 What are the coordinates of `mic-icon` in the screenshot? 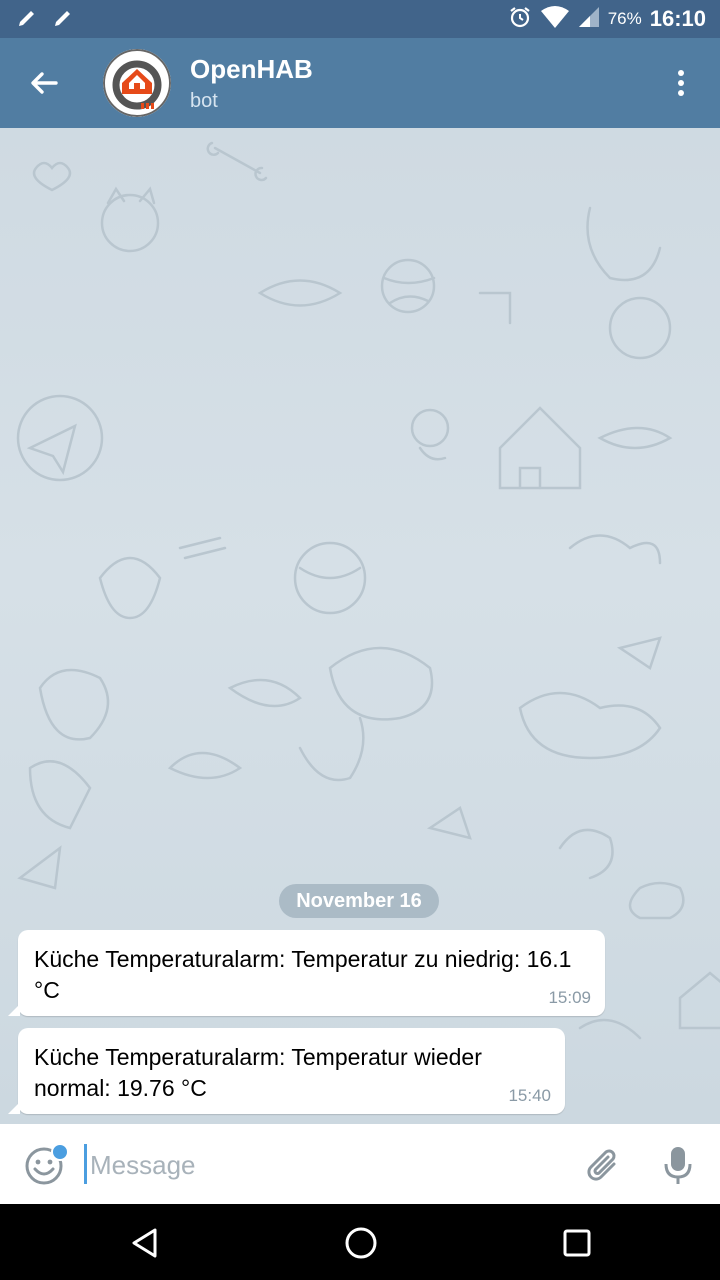 It's located at (678, 1165).